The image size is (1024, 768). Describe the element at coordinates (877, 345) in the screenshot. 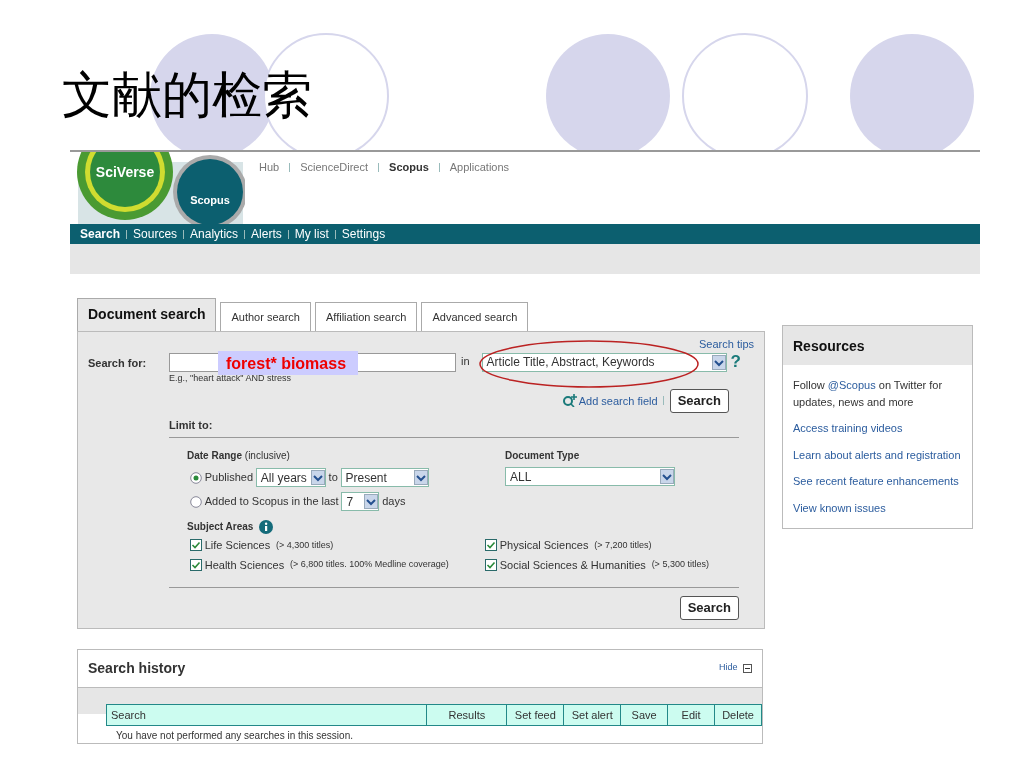

I see `resources-title: Resources` at that location.